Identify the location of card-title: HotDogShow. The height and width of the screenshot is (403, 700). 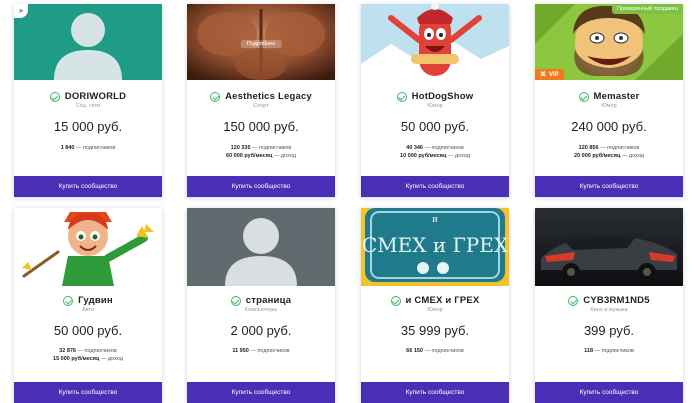
(435, 96).